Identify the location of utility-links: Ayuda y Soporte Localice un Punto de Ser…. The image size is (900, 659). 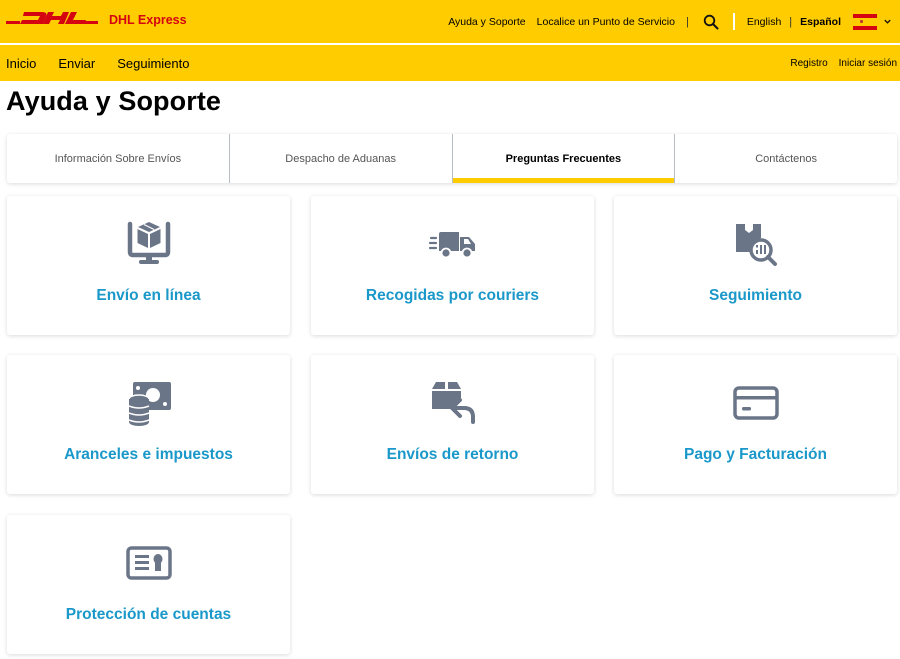
(670, 21).